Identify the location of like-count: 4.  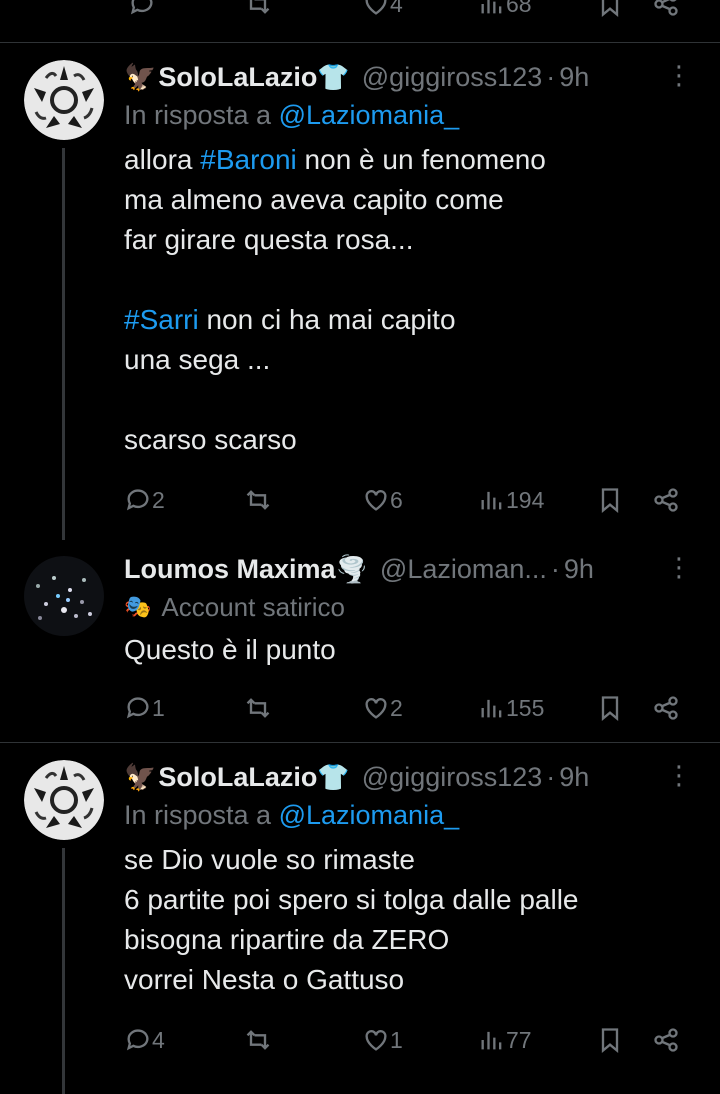
(396, 8).